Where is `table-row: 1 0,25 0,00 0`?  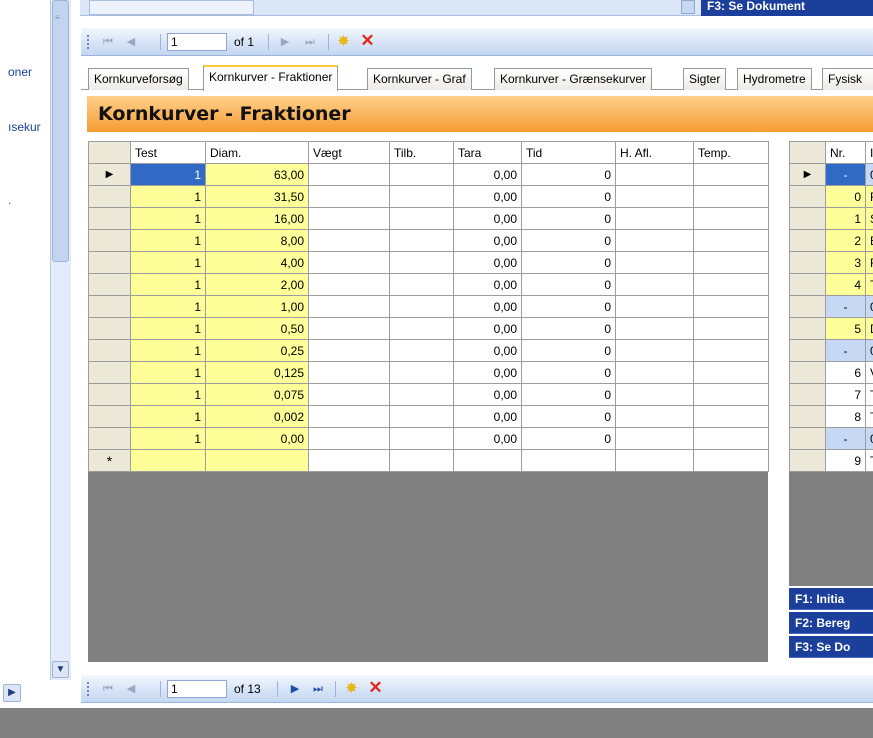
table-row: 1 0,25 0,00 0 is located at coordinates (428, 350).